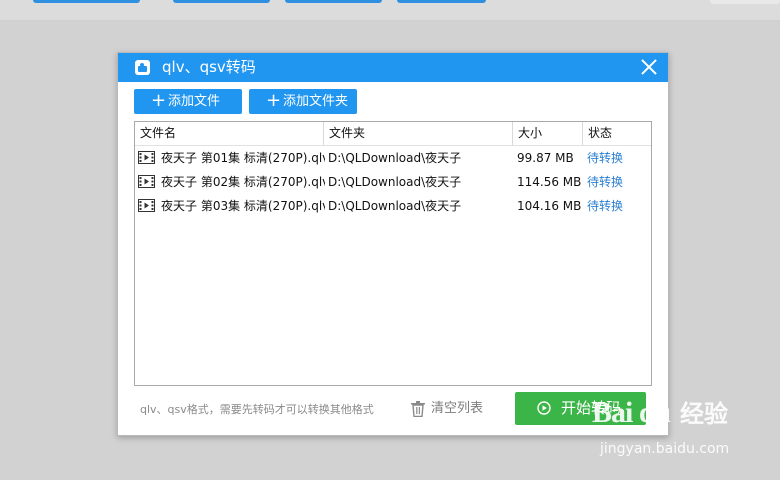 Image resolution: width=780 pixels, height=480 pixels. I want to click on file-name: 夜天子 第01集 标清(270P).qlv, so click(243, 158).